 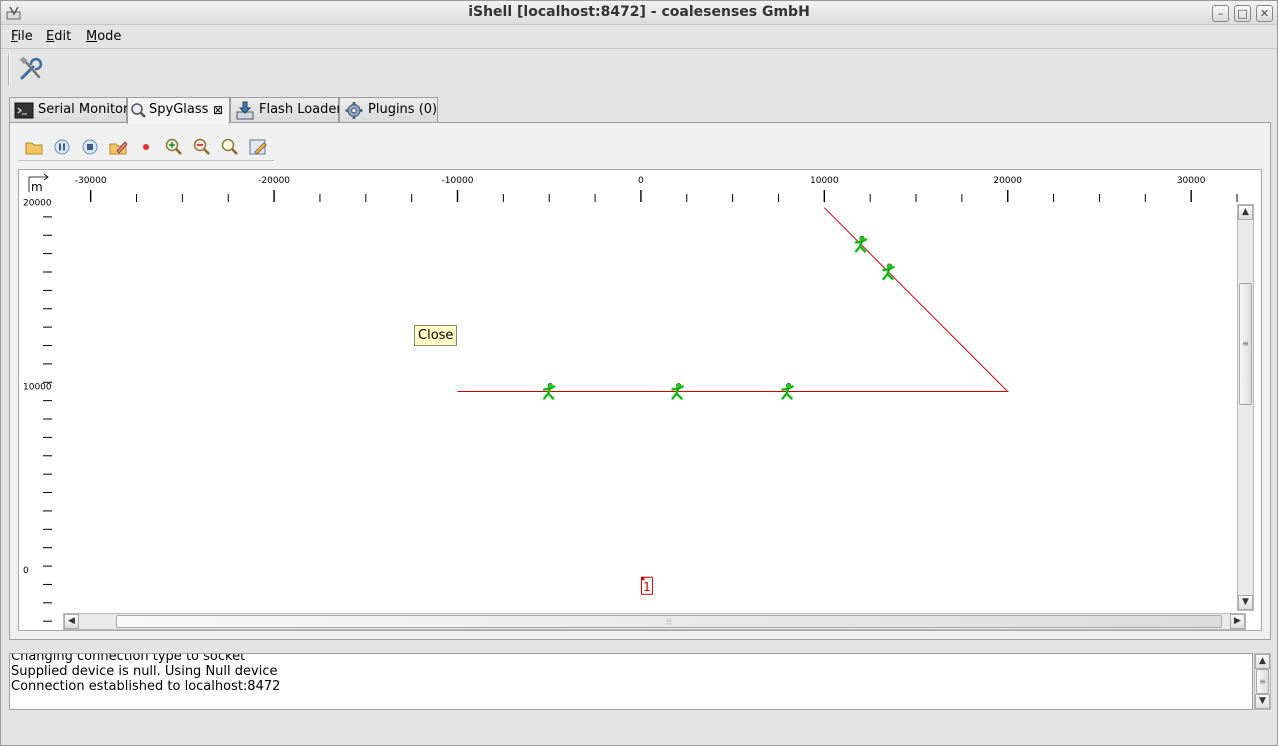 I want to click on x-tick-label: 10000, so click(x=824, y=181).